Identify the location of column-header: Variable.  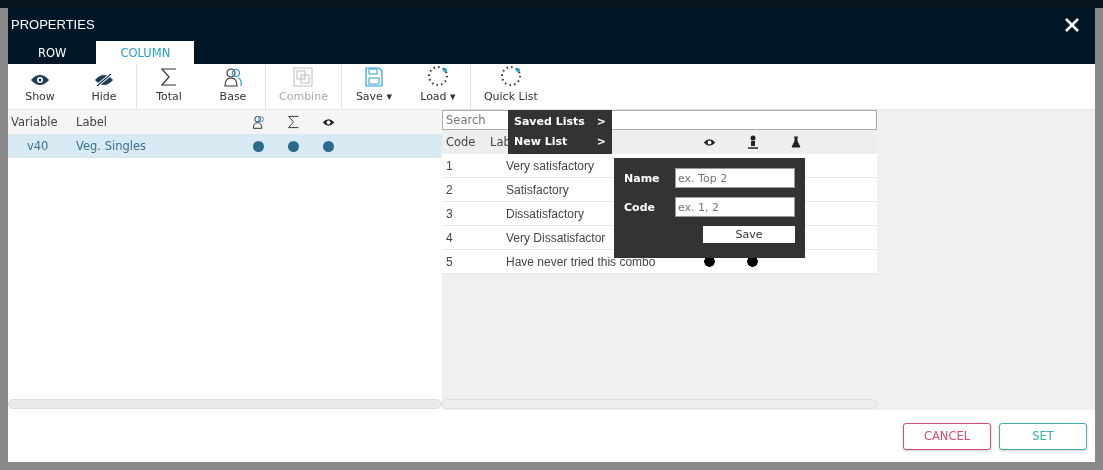
(34, 122).